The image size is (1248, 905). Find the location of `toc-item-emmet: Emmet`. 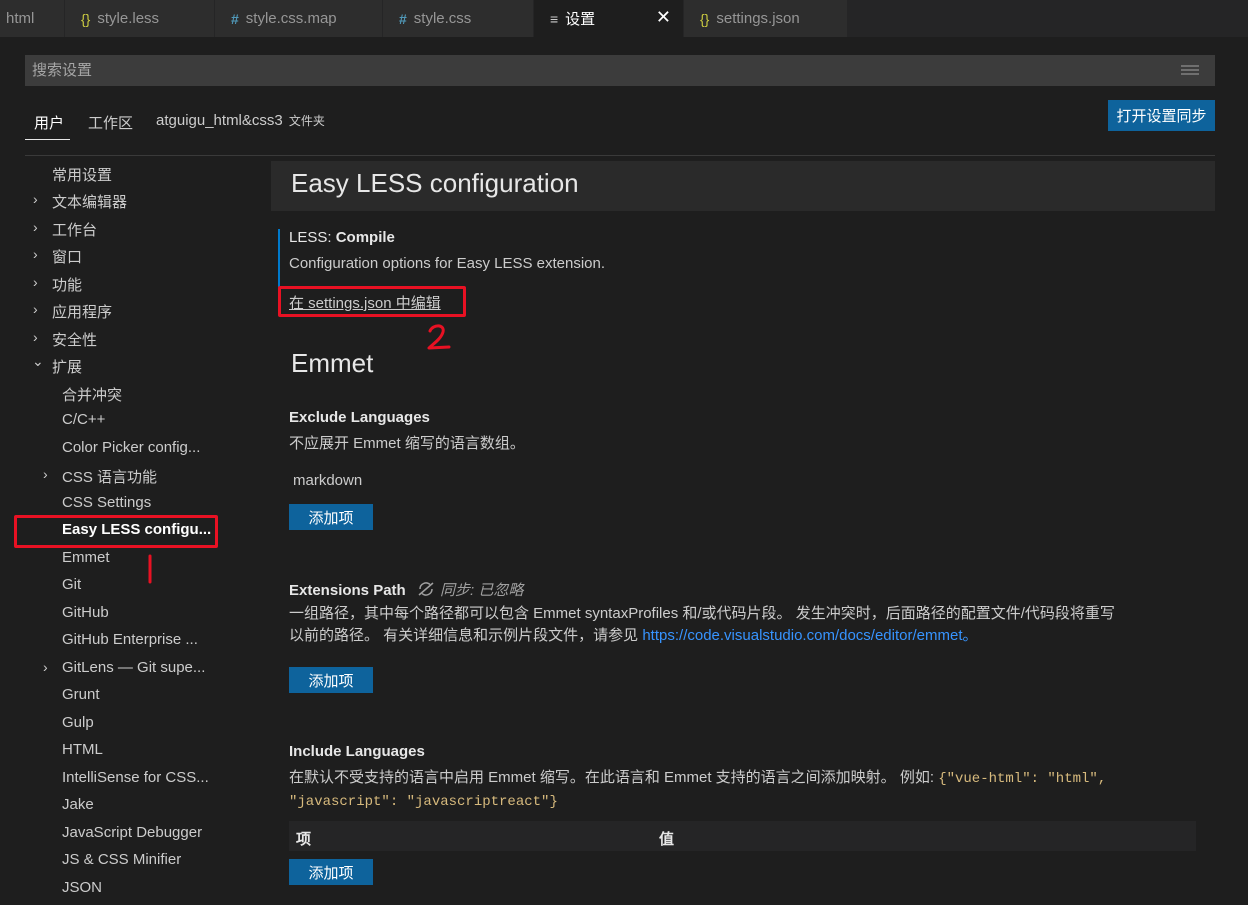

toc-item-emmet: Emmet is located at coordinates (86, 557).